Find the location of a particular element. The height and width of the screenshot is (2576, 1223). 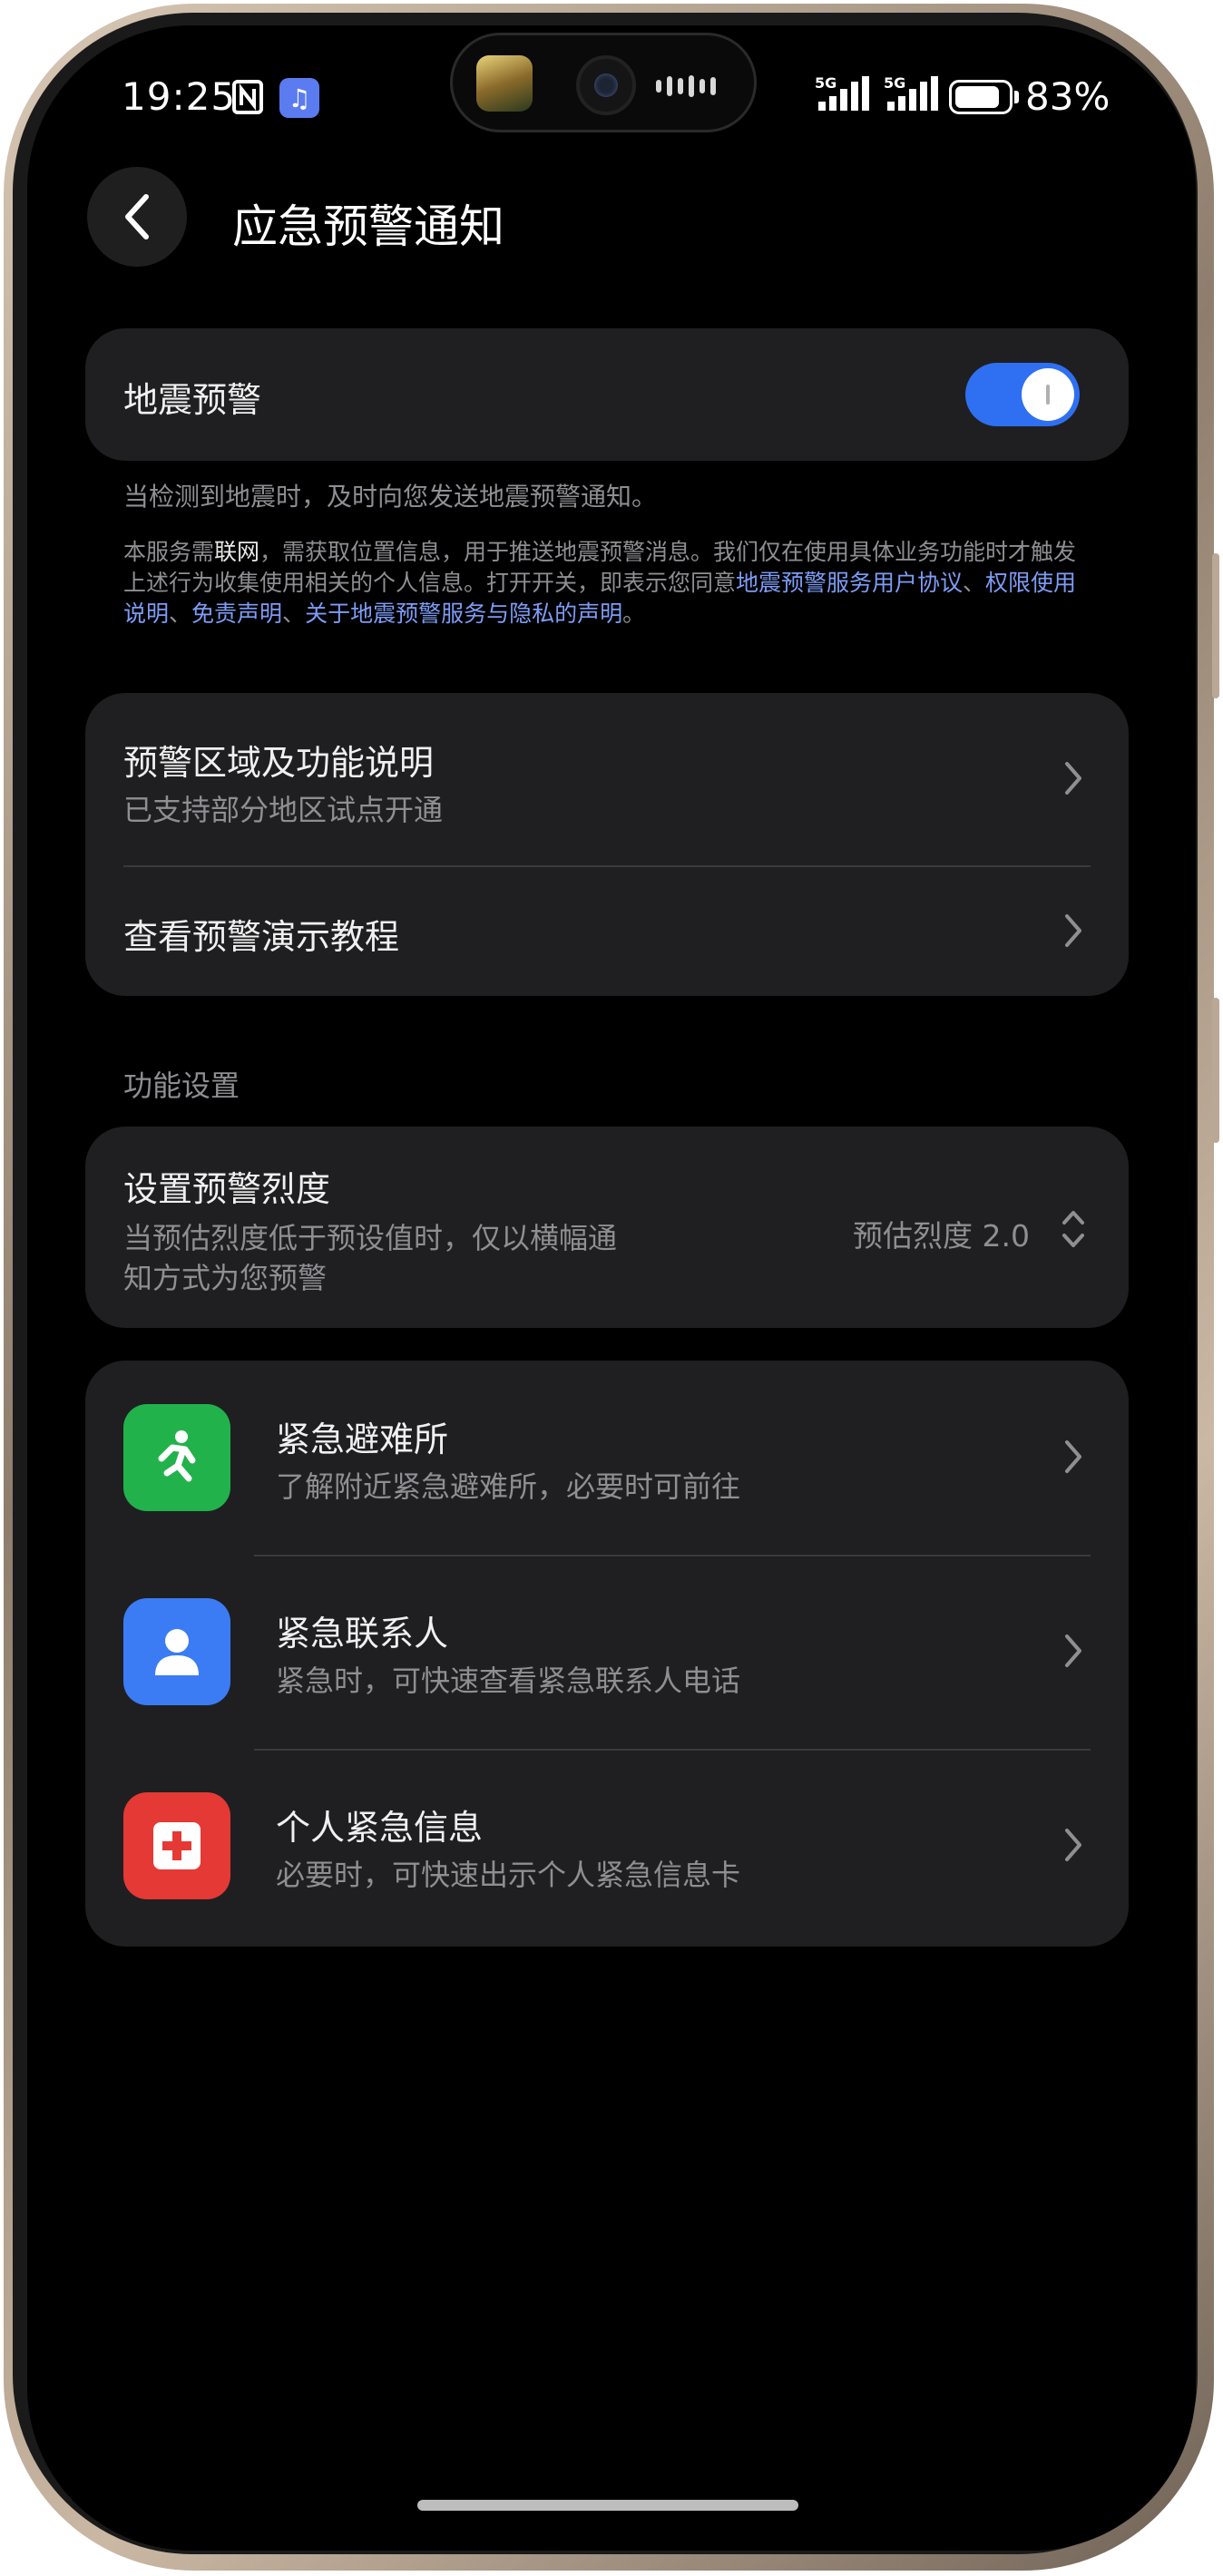

row-title: 预警区域及功能说明 is located at coordinates (279, 763).